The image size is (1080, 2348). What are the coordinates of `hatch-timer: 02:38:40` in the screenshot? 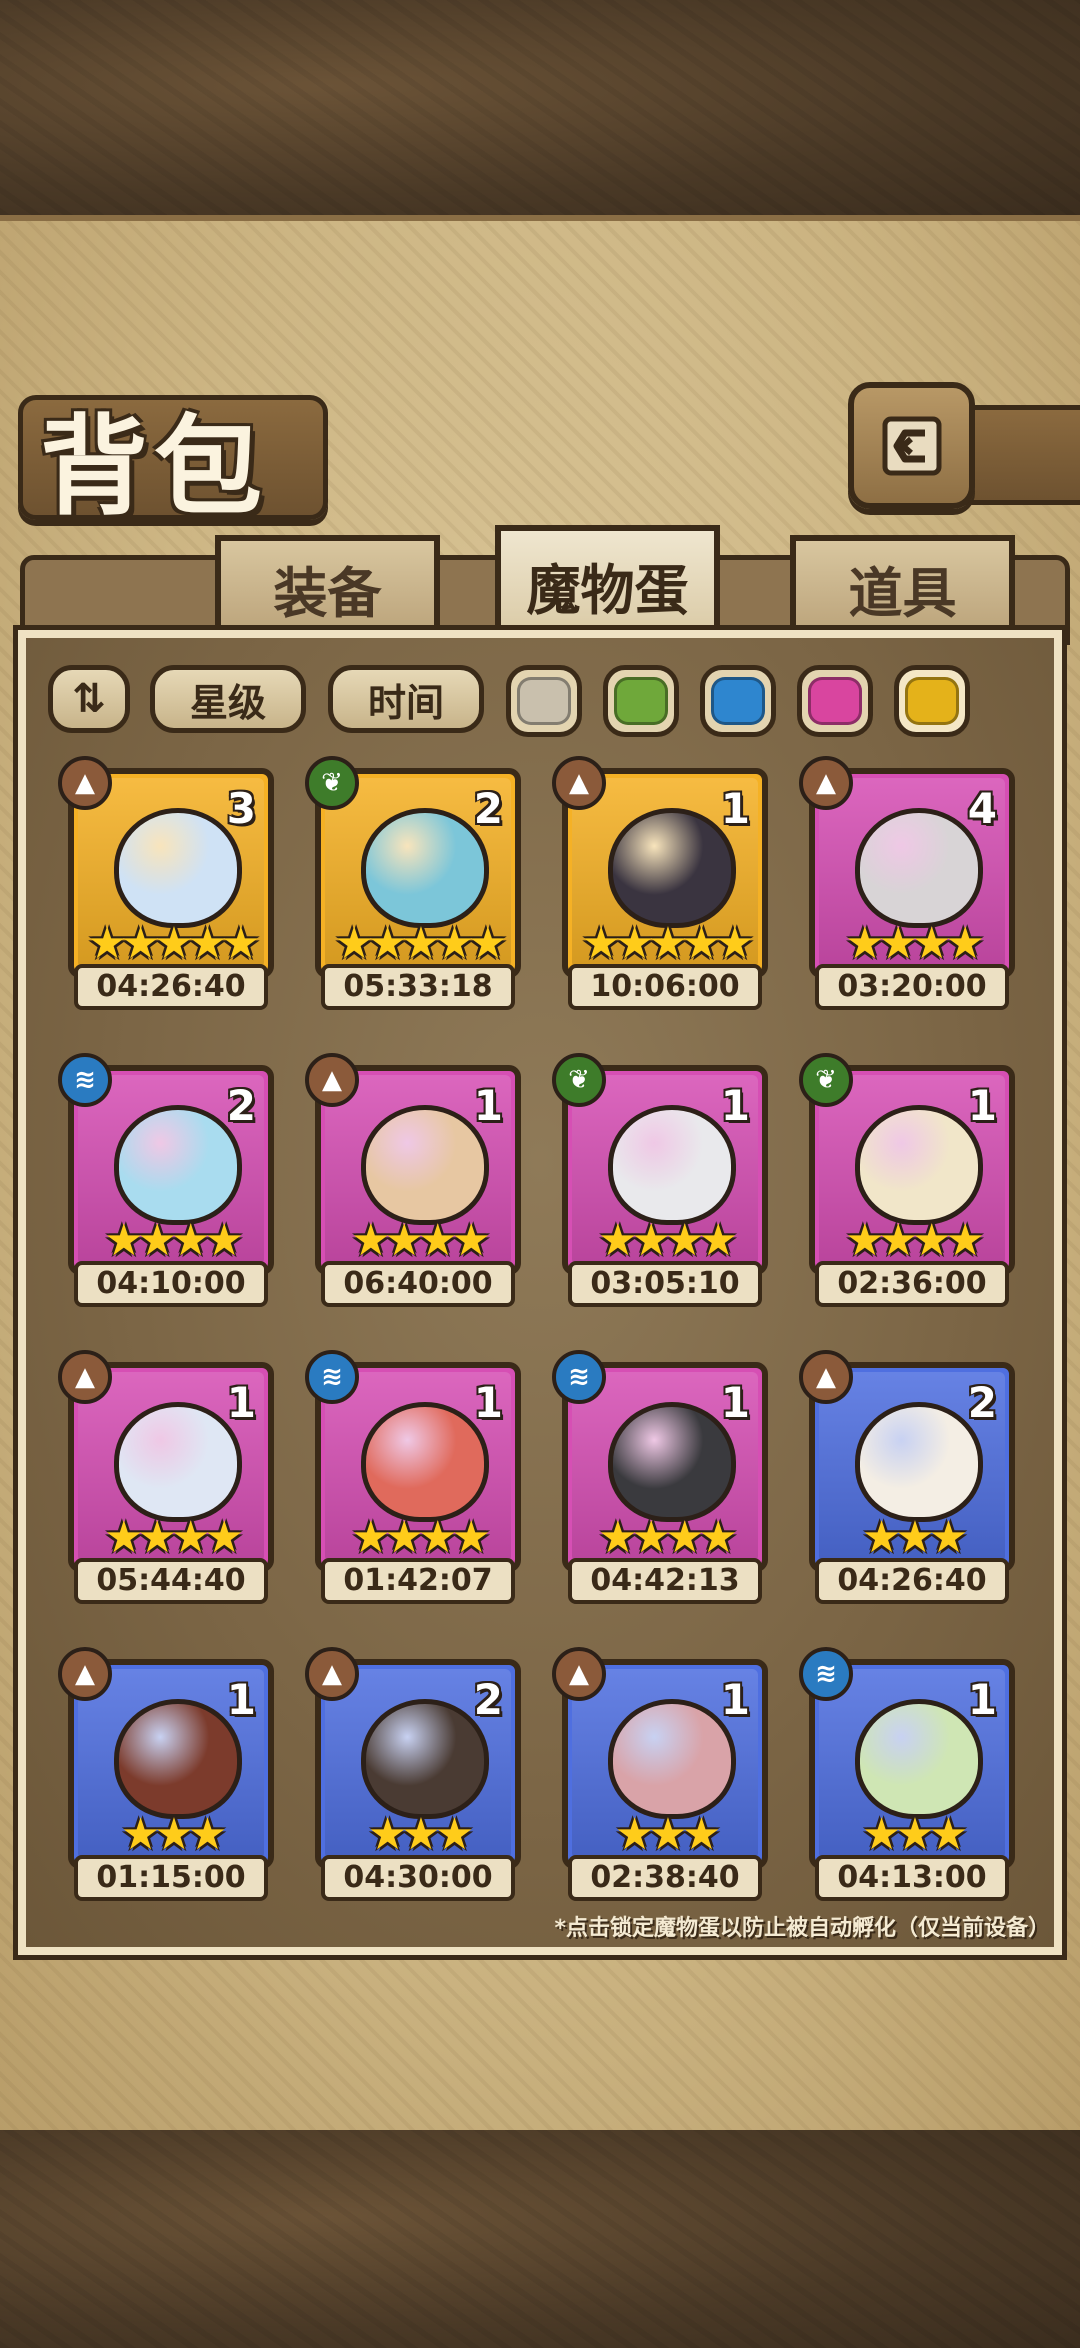 It's located at (665, 1878).